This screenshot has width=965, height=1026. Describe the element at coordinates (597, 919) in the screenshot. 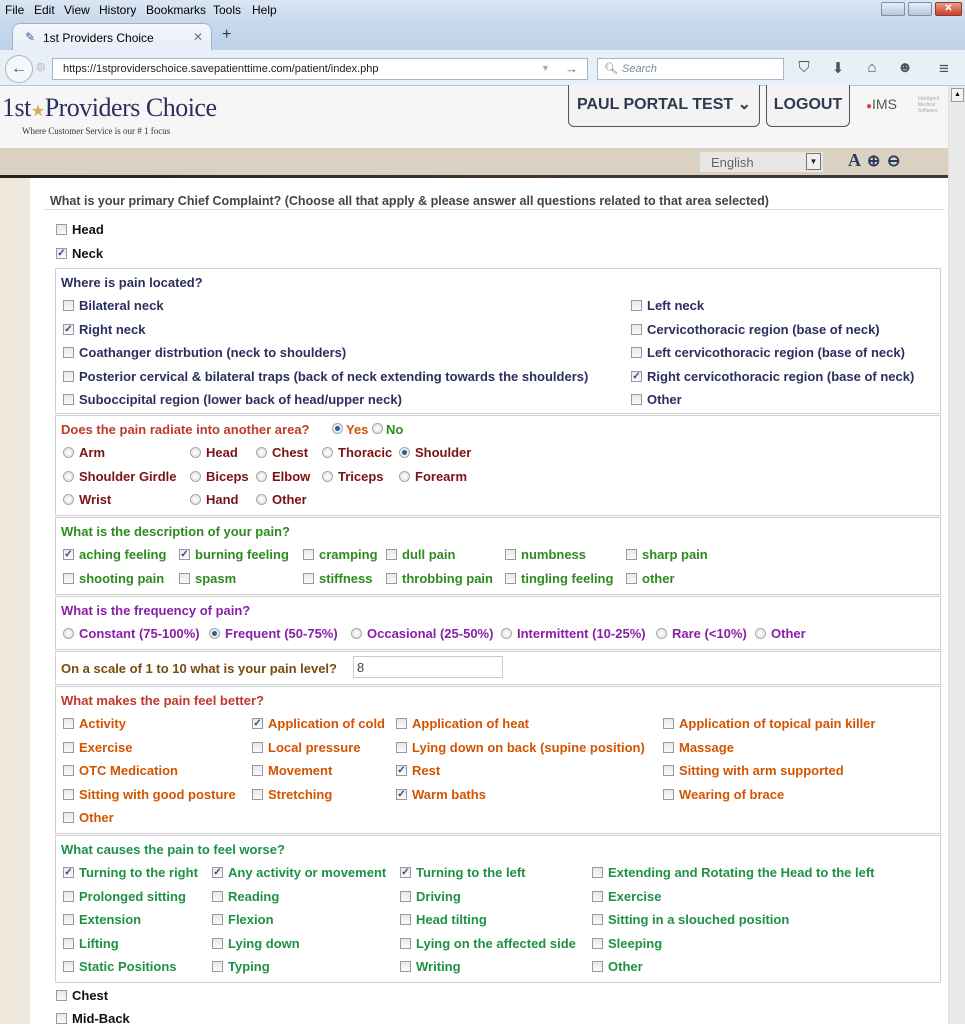

I see `worse-sitting-in-a-slouched-position-checkbox` at that location.